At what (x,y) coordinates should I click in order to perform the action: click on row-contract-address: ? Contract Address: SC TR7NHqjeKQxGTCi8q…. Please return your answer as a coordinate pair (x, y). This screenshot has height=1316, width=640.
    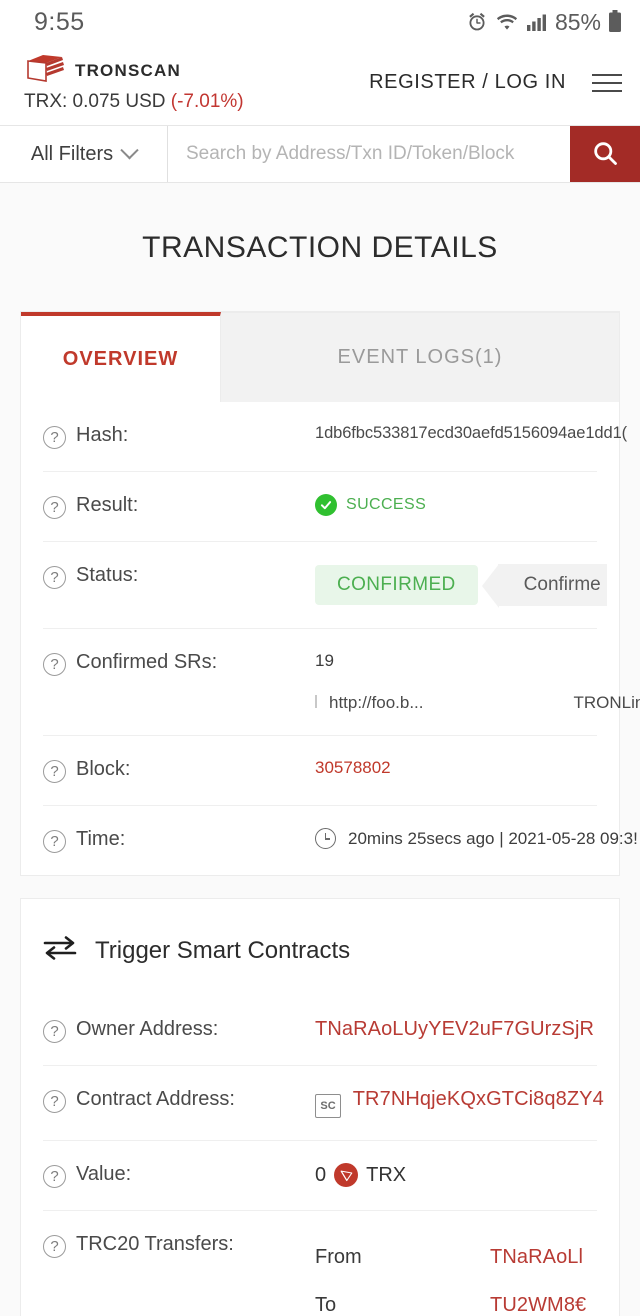
    Looking at the image, I should click on (323, 1103).